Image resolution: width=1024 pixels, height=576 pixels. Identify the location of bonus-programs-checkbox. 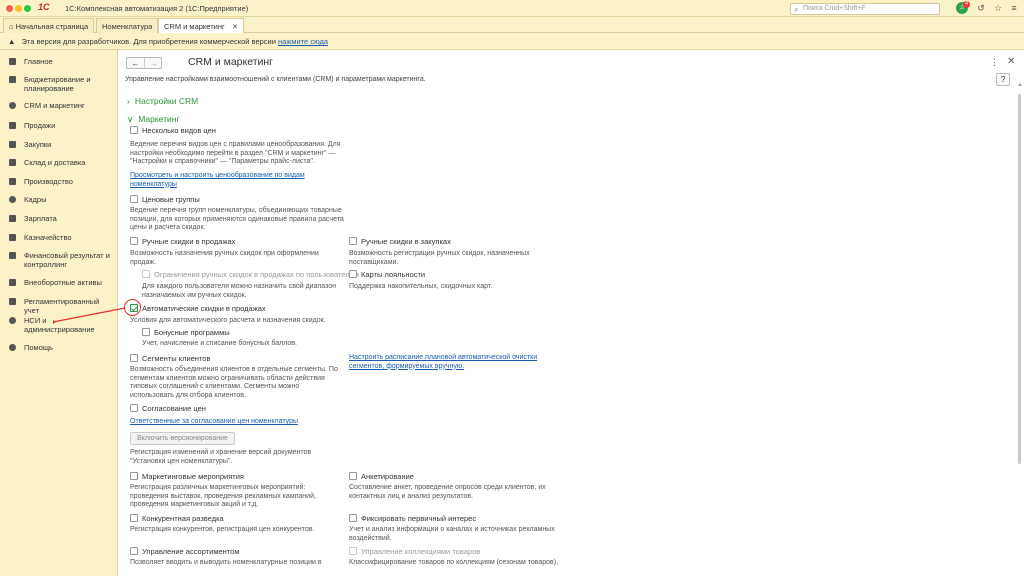
(146, 332).